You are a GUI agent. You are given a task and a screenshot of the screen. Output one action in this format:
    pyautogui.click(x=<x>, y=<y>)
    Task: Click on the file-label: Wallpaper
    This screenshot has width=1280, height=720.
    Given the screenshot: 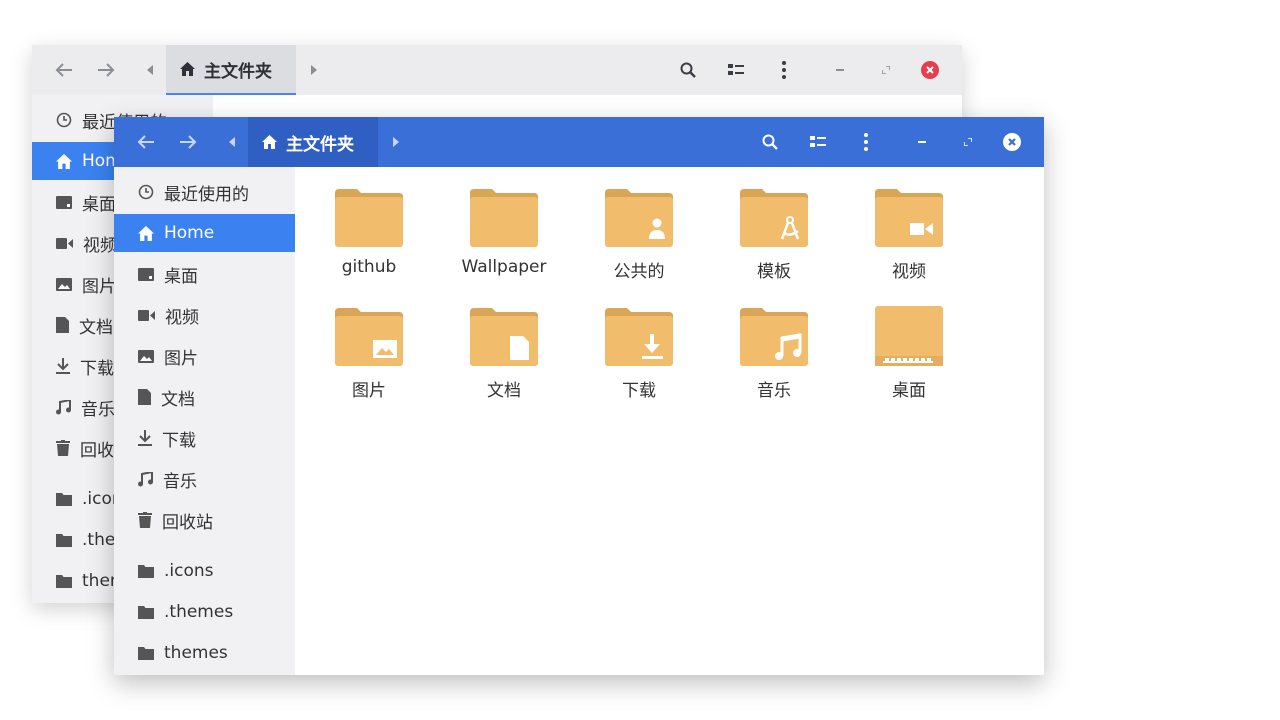 What is the action you would take?
    pyautogui.click(x=504, y=267)
    